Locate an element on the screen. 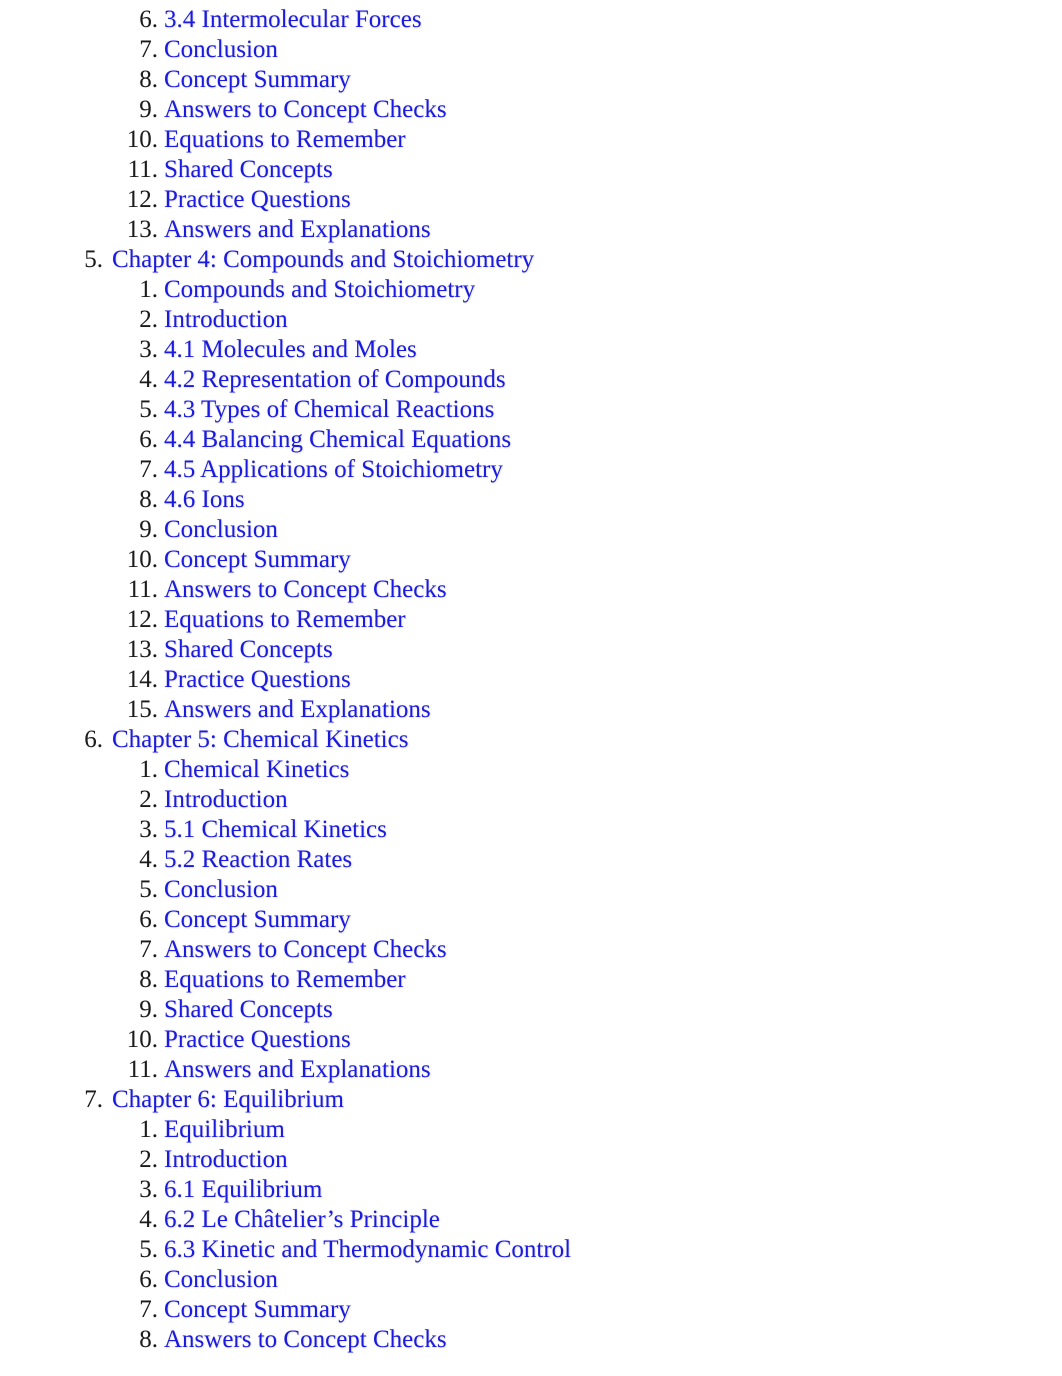 Image resolution: width=1062 pixels, height=1376 pixels. toc-entry-link: Equilibrium is located at coordinates (224, 1130).